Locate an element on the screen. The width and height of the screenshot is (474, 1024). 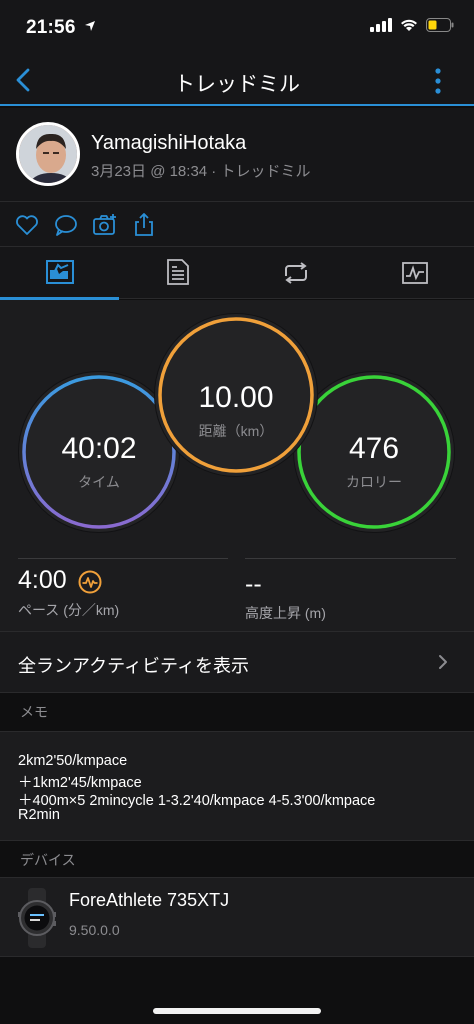
activity-header: YamagishiHotaka 3月23日 @ 18:34 · トレッドミル is located at coordinates (237, 155).